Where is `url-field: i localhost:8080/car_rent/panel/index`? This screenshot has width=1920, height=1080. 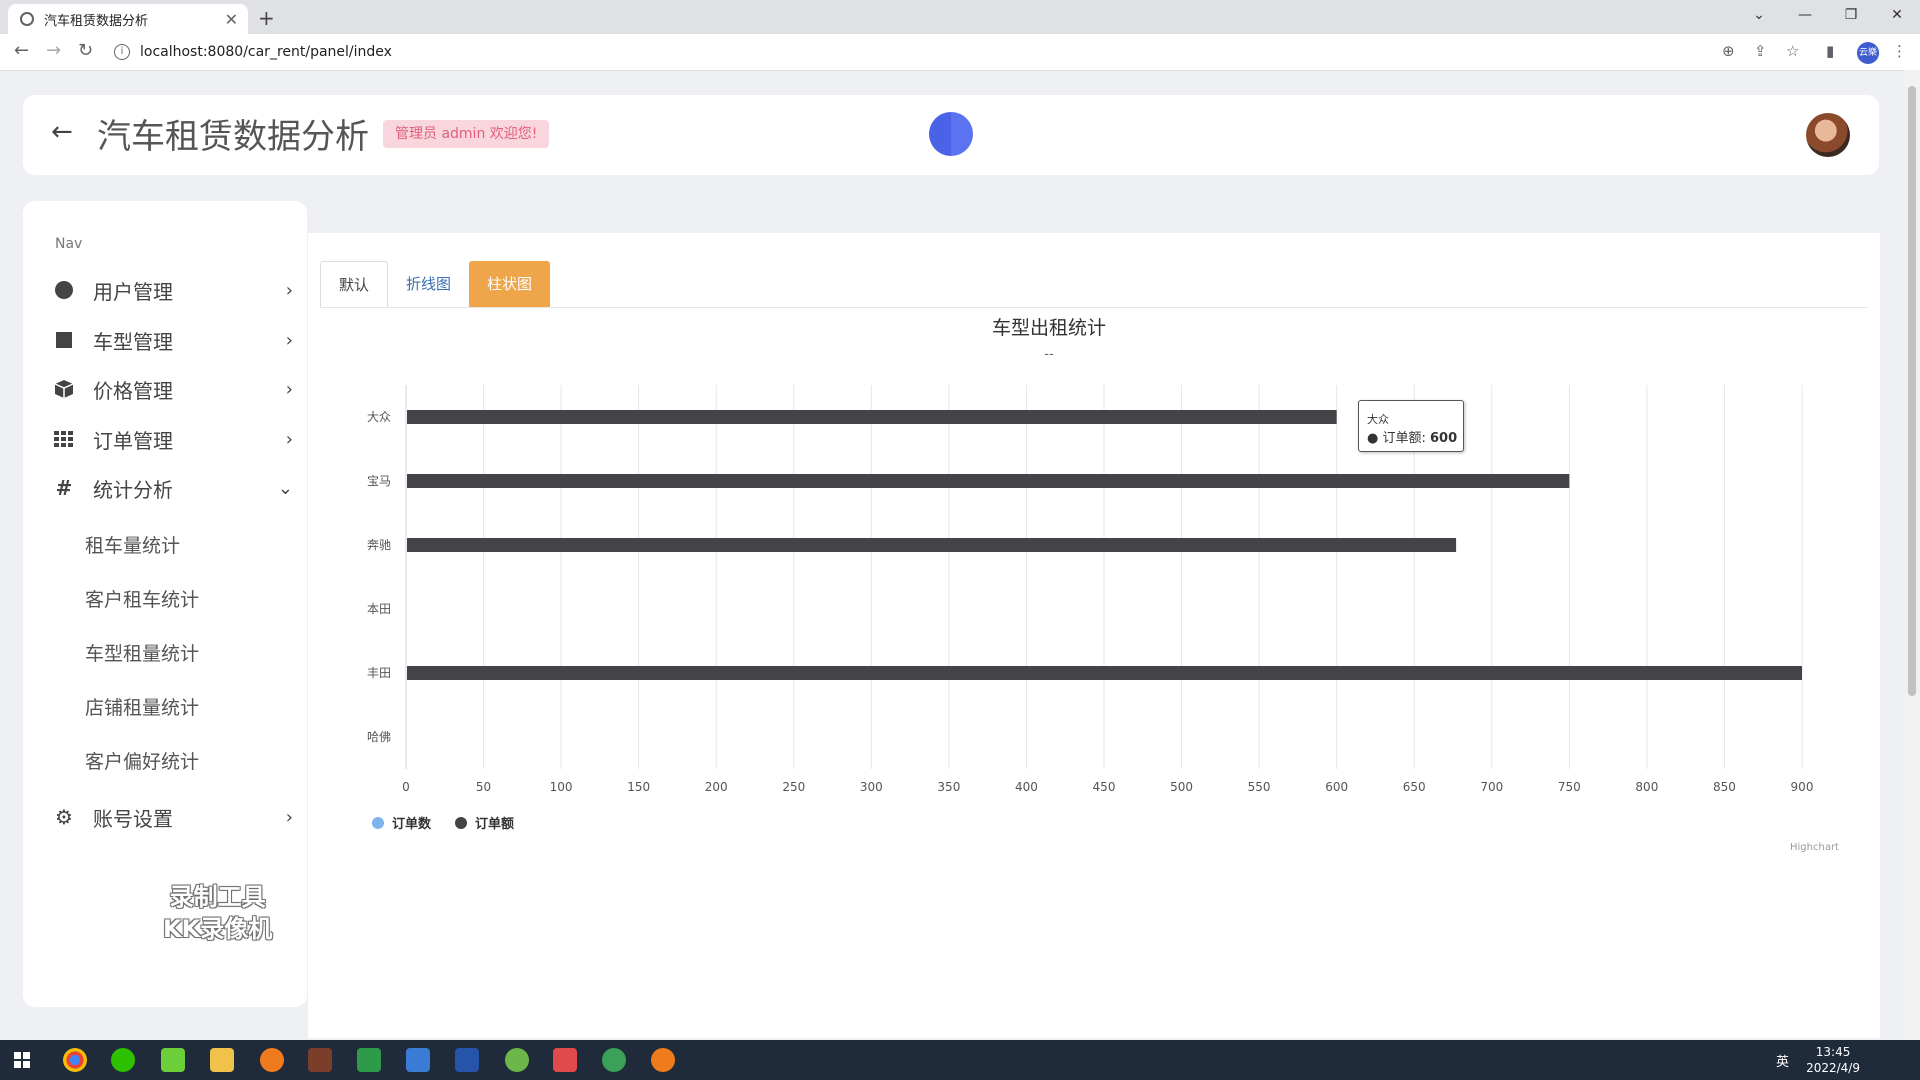
url-field: i localhost:8080/car_rent/panel/index is located at coordinates (948, 52).